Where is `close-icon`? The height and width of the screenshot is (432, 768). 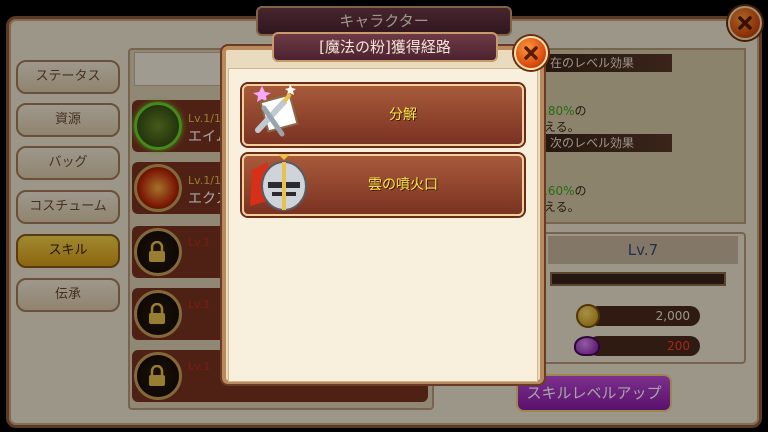 close-icon is located at coordinates (531, 53).